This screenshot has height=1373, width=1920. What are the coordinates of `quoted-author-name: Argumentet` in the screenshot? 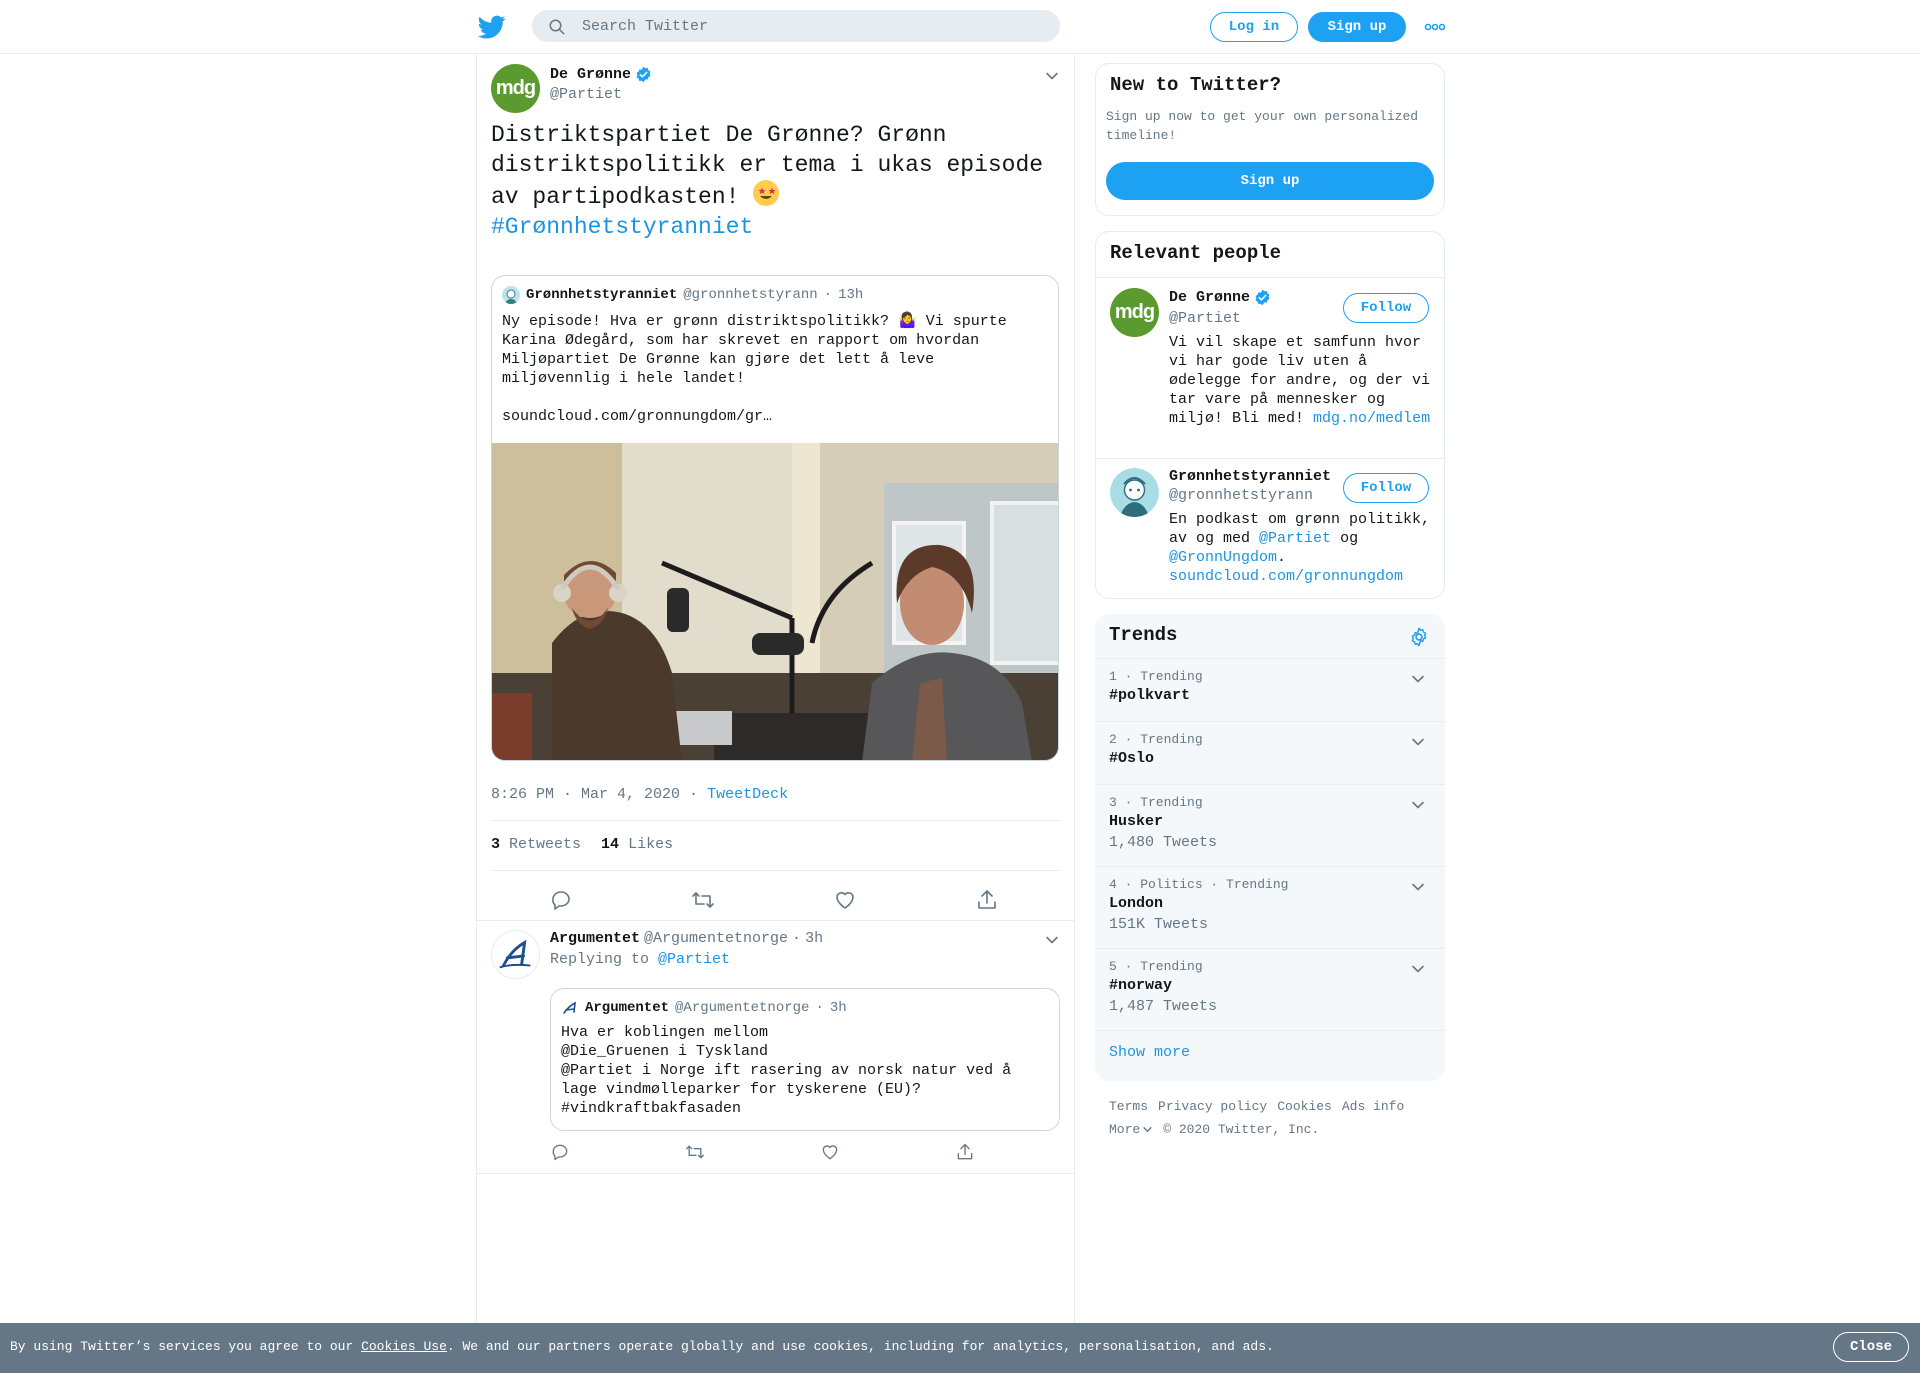 It's located at (627, 1008).